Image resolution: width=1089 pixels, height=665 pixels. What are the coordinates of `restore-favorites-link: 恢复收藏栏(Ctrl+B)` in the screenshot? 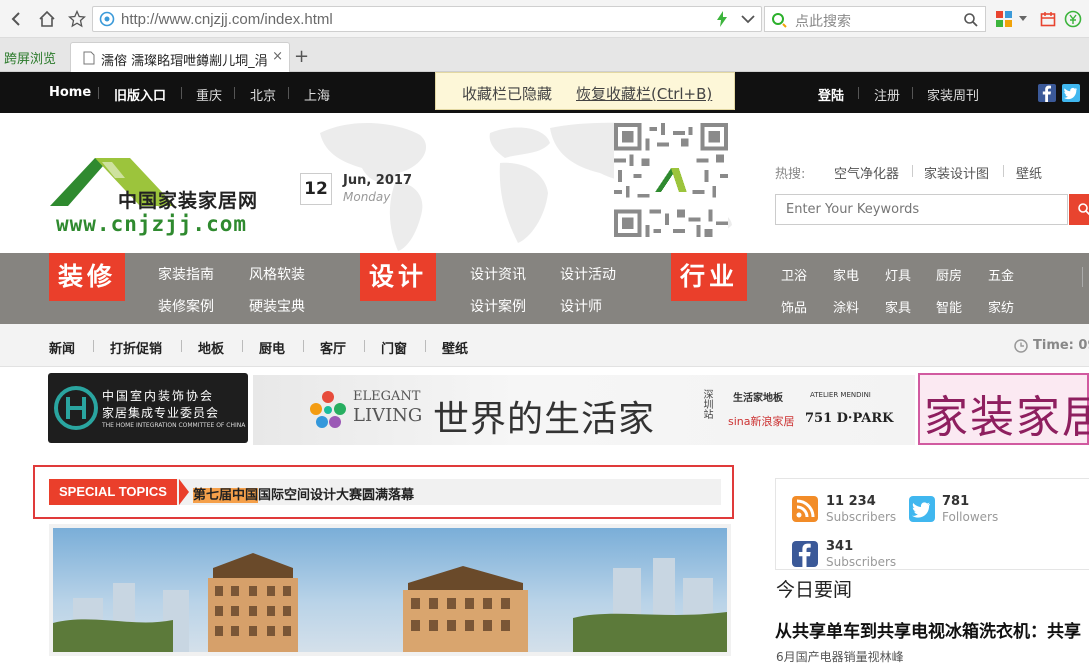 It's located at (644, 93).